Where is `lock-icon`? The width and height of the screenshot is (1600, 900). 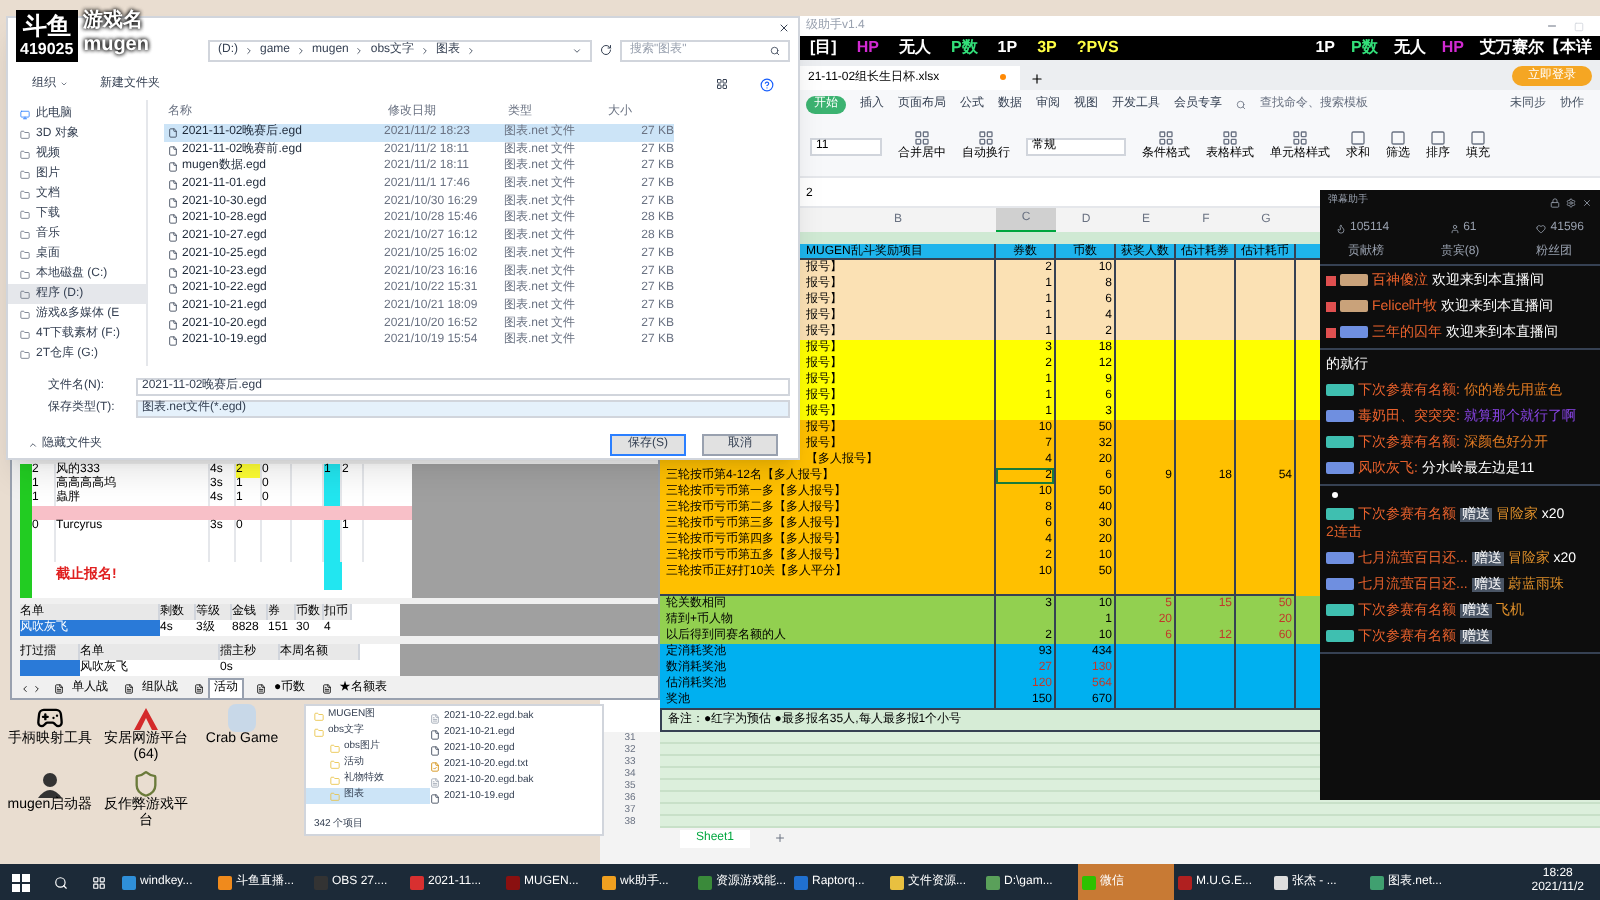 lock-icon is located at coordinates (1555, 202).